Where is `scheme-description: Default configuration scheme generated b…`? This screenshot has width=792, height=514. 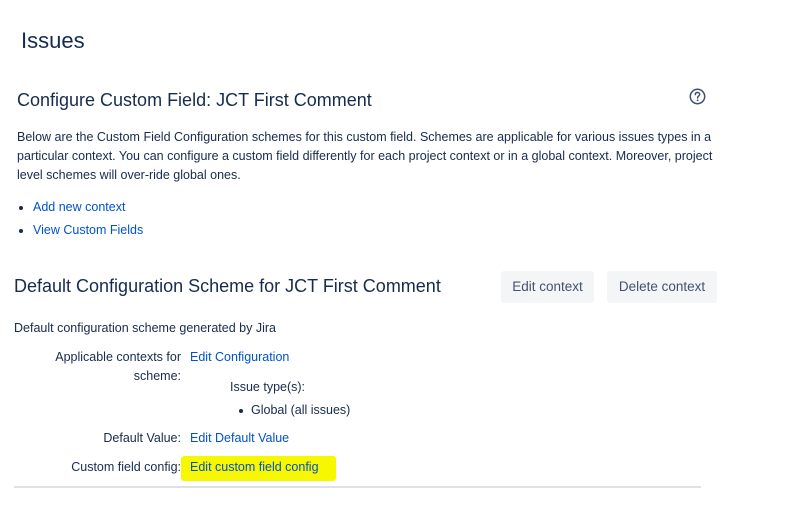
scheme-description: Default configuration scheme generated b… is located at coordinates (145, 328).